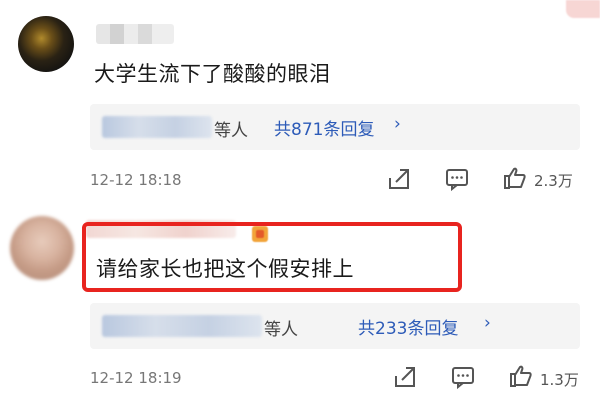 Image resolution: width=600 pixels, height=404 pixels. Describe the element at coordinates (324, 127) in the screenshot. I see `reply-count-link: 共871条回复` at that location.